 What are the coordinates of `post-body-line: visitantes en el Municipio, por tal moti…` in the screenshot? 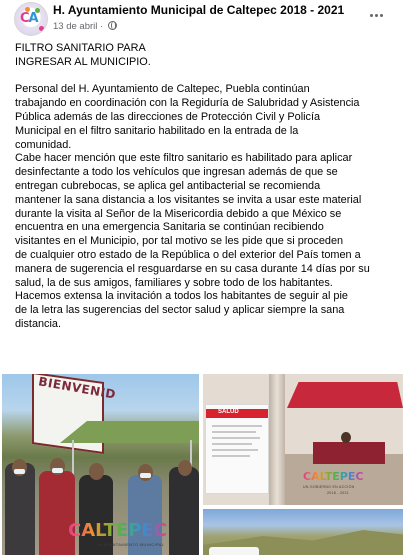 It's located at (179, 241).